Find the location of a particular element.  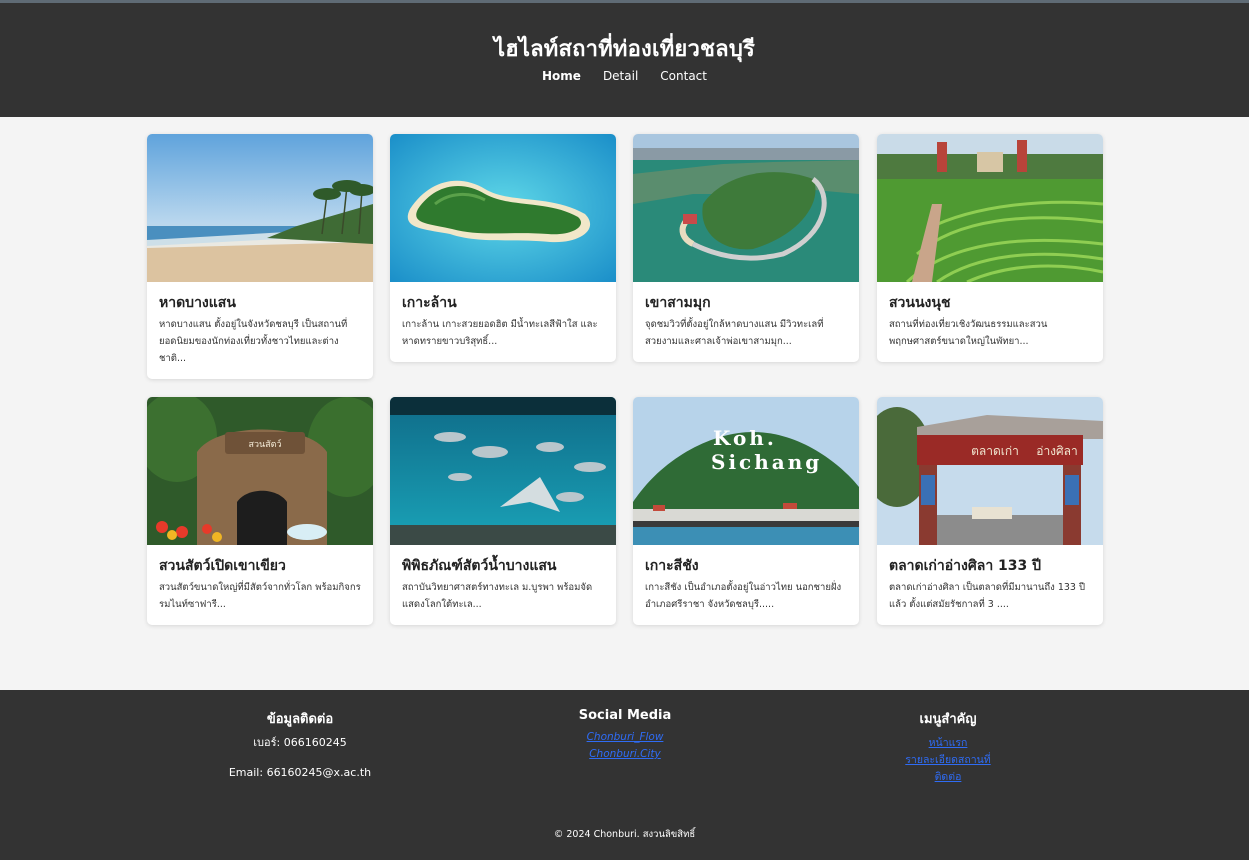

card-title: พิพิธภัณฑ์สัตว์น้ำบางแสน is located at coordinates (479, 566).